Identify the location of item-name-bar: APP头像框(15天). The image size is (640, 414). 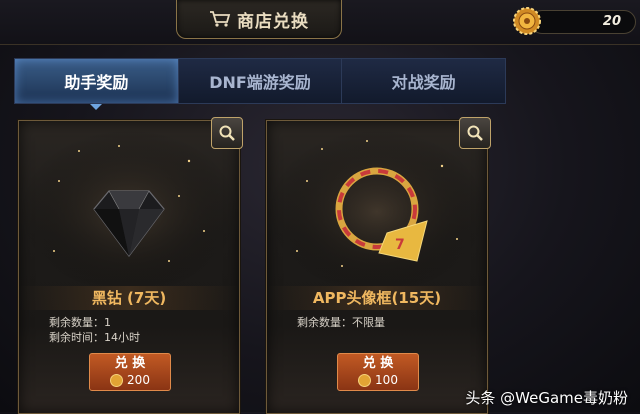
(377, 298).